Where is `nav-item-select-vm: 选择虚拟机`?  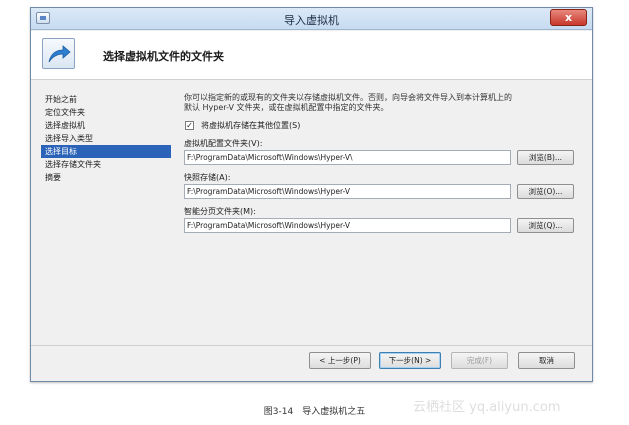 nav-item-select-vm: 选择虚拟机 is located at coordinates (106, 125).